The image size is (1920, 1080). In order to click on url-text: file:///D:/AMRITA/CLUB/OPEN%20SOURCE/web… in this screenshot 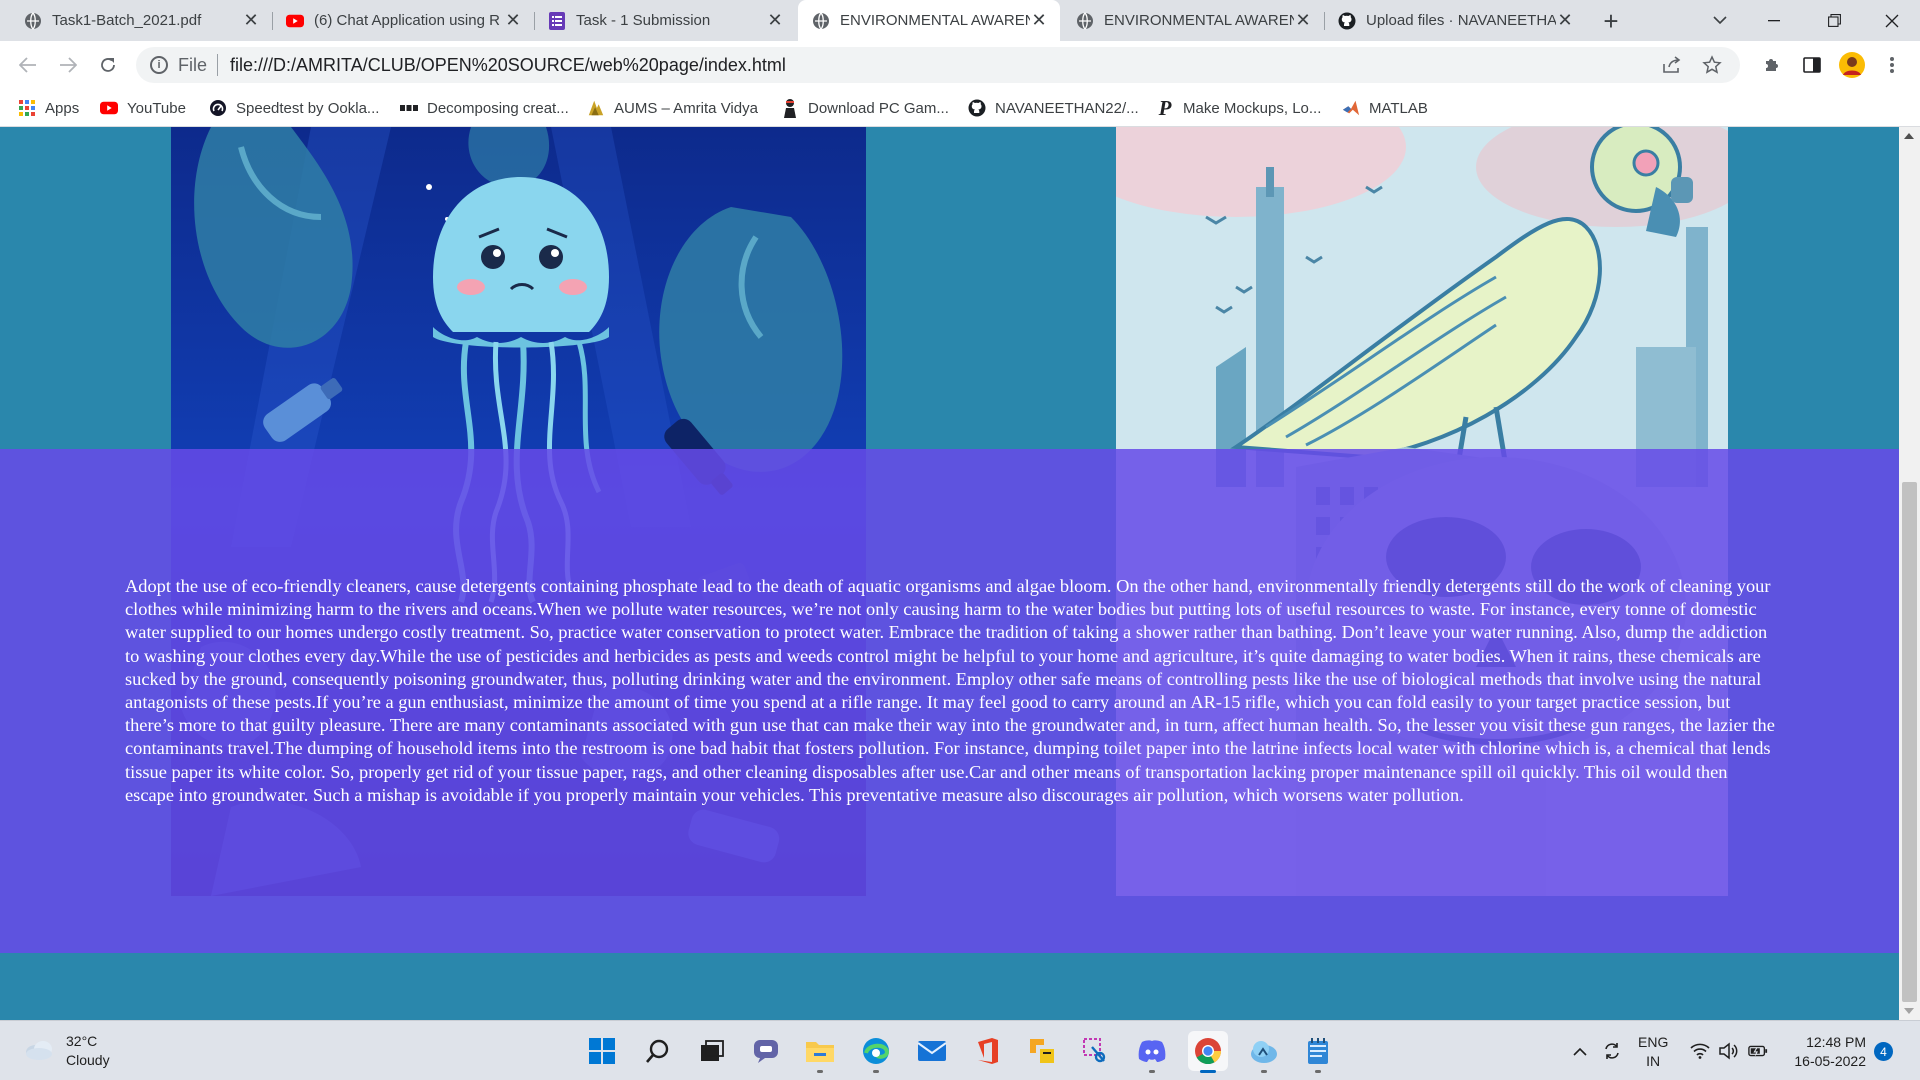, I will do `click(508, 65)`.